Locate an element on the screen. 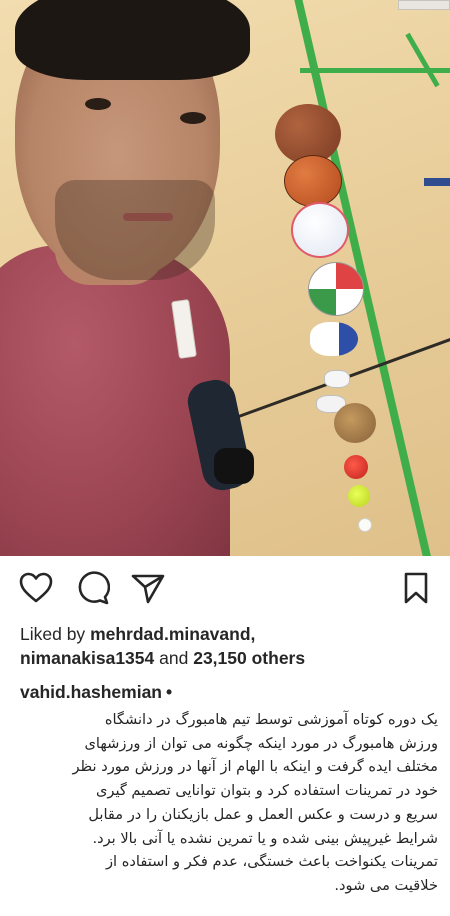 The width and height of the screenshot is (450, 916). floorball is located at coordinates (356, 467).